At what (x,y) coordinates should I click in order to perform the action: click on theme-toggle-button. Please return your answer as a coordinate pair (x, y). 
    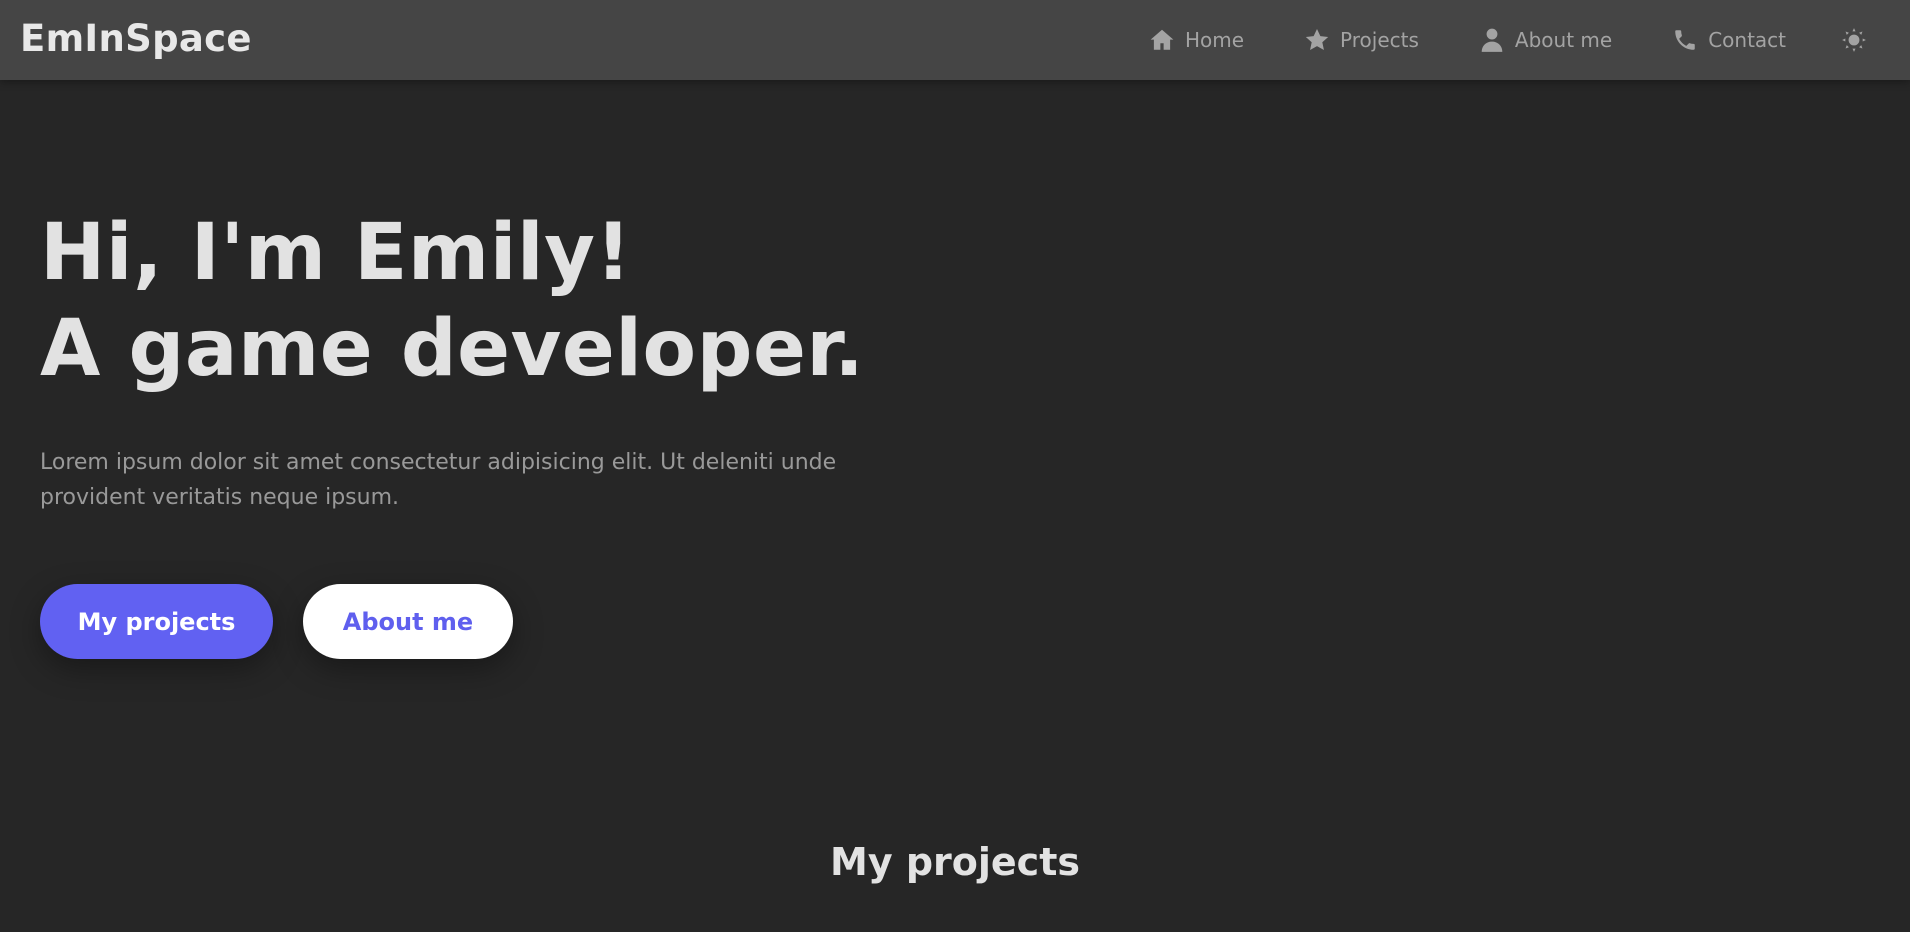
    Looking at the image, I should click on (1854, 40).